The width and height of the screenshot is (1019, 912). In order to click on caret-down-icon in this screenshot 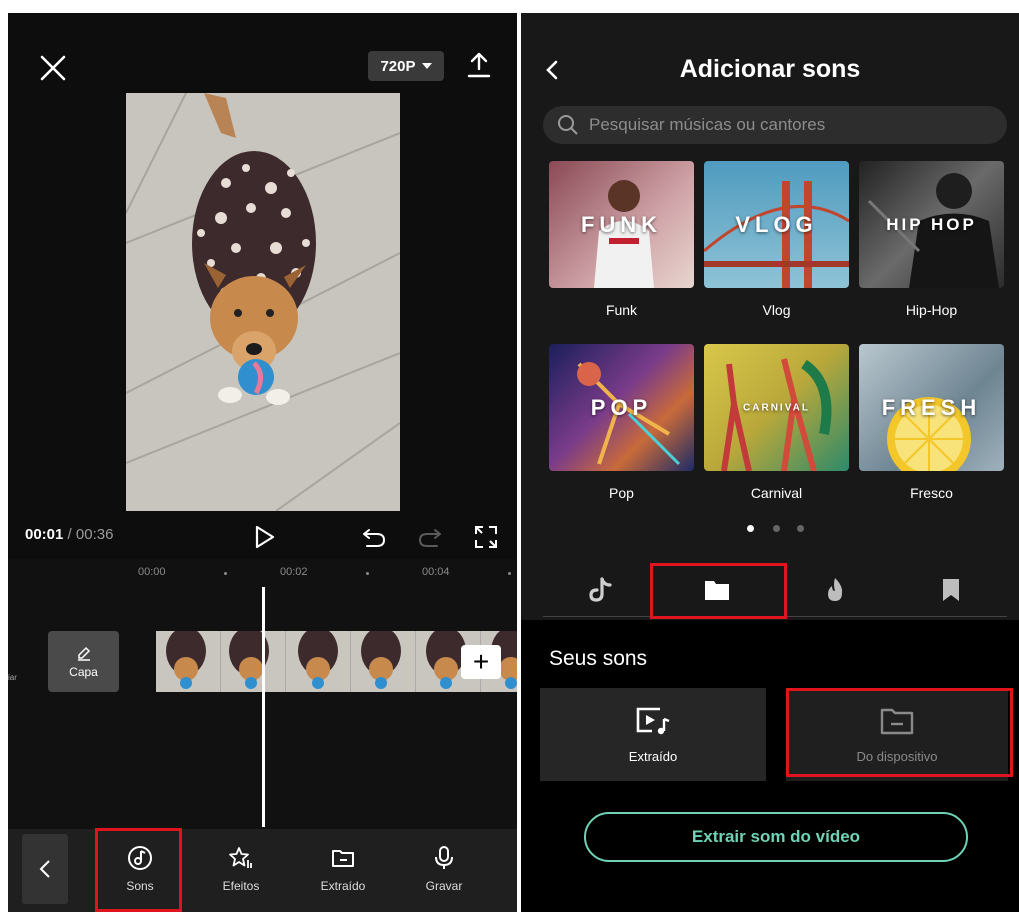, I will do `click(426, 66)`.